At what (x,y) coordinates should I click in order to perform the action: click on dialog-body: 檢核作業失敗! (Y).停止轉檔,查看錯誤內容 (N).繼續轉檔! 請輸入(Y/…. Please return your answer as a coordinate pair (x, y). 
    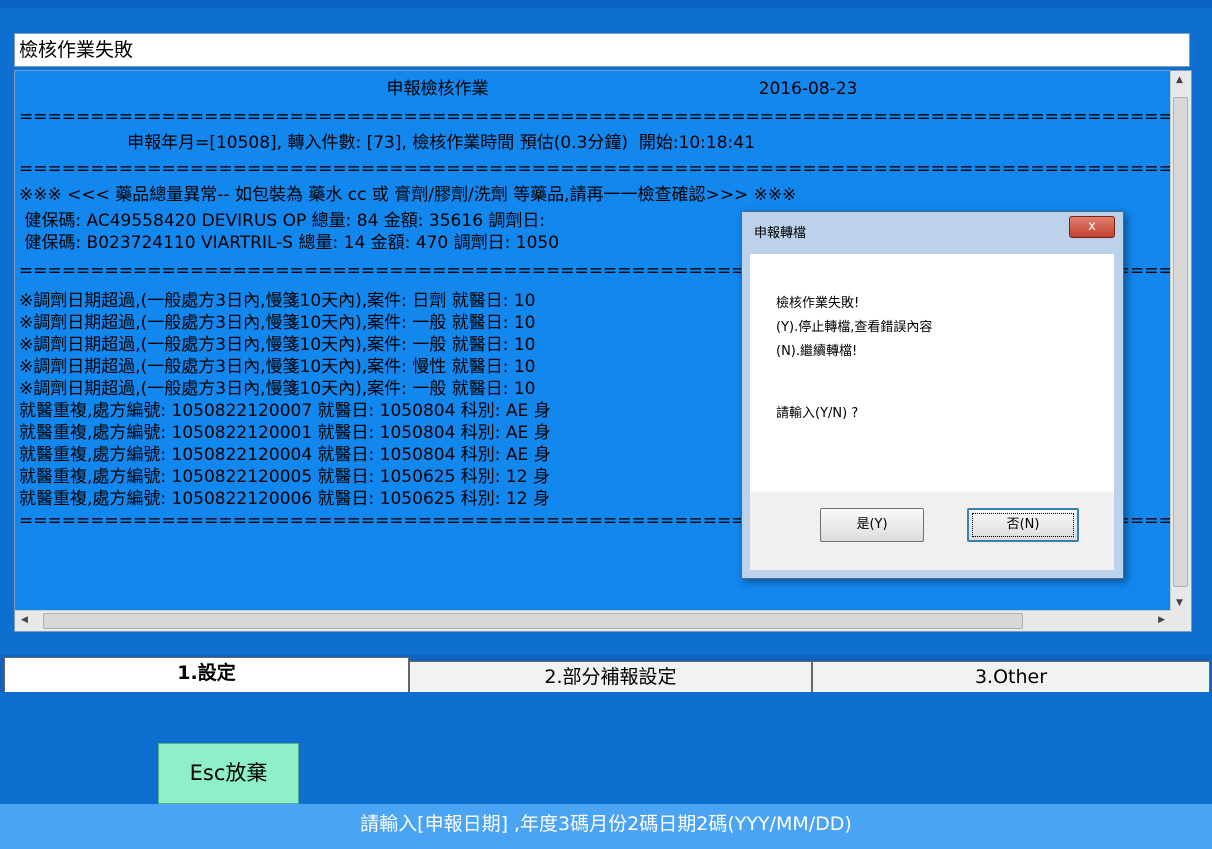
    Looking at the image, I should click on (932, 373).